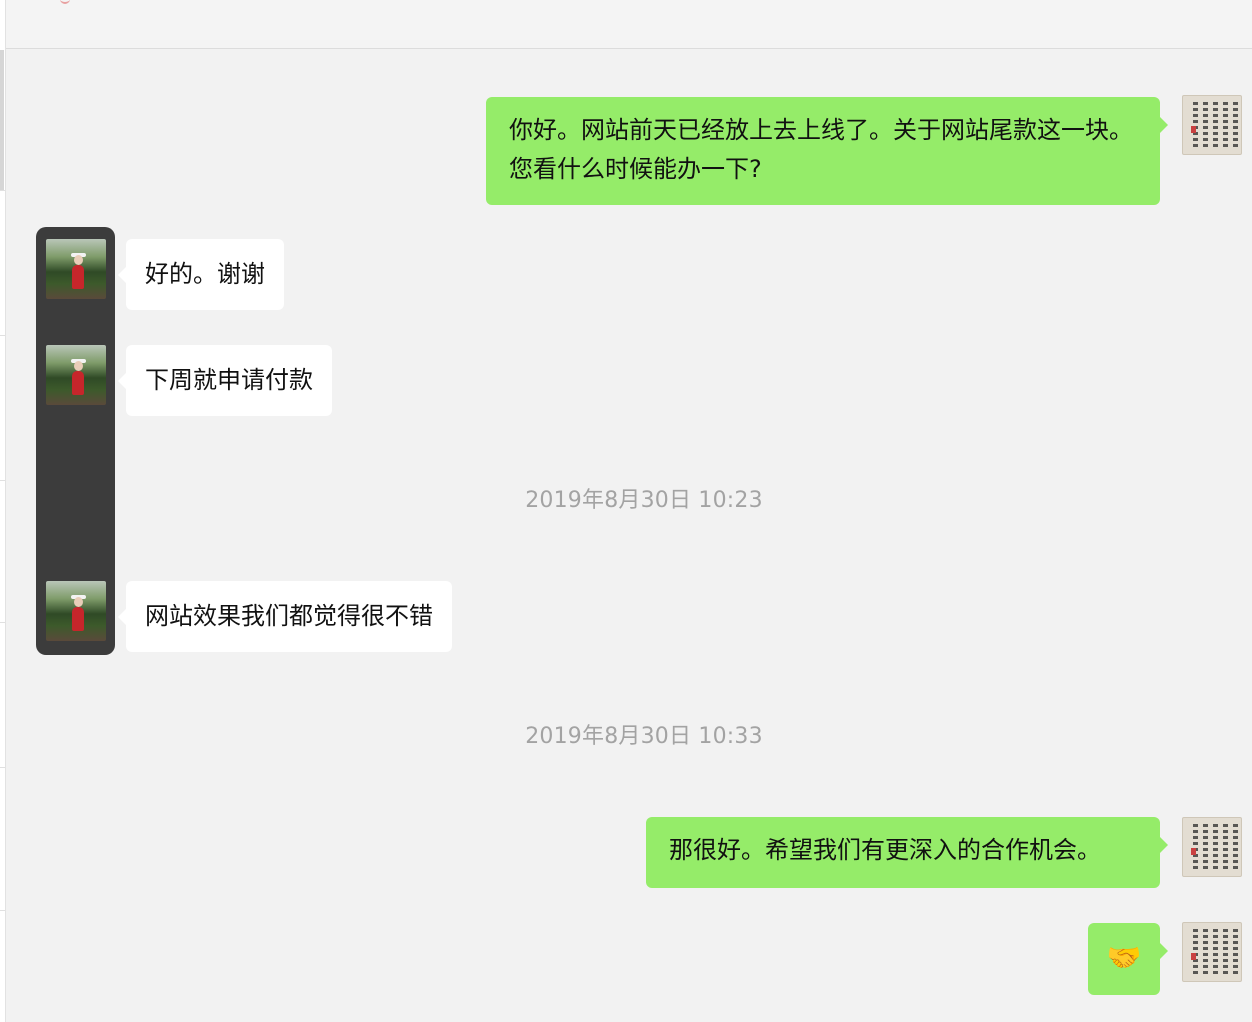 This screenshot has height=1022, width=1252. I want to click on message-timestamp: 2019年8月30日 10:23, so click(644, 500).